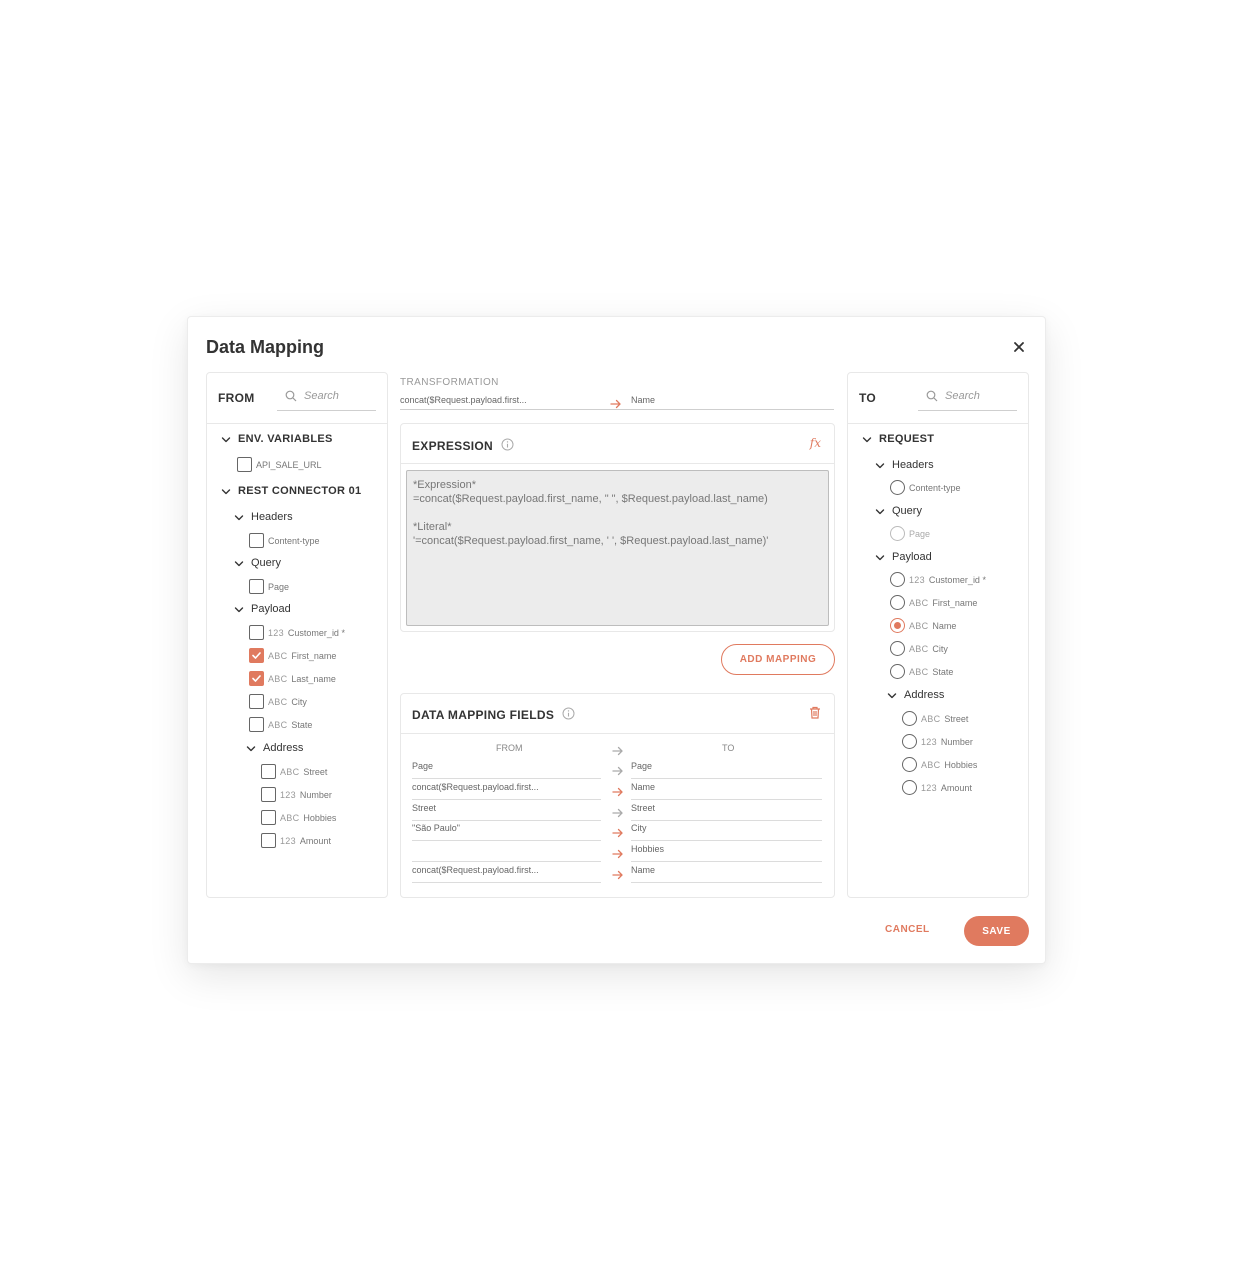 This screenshot has width=1233, height=1281. What do you see at coordinates (320, 817) in the screenshot?
I see `field-name: Hobbies` at bounding box center [320, 817].